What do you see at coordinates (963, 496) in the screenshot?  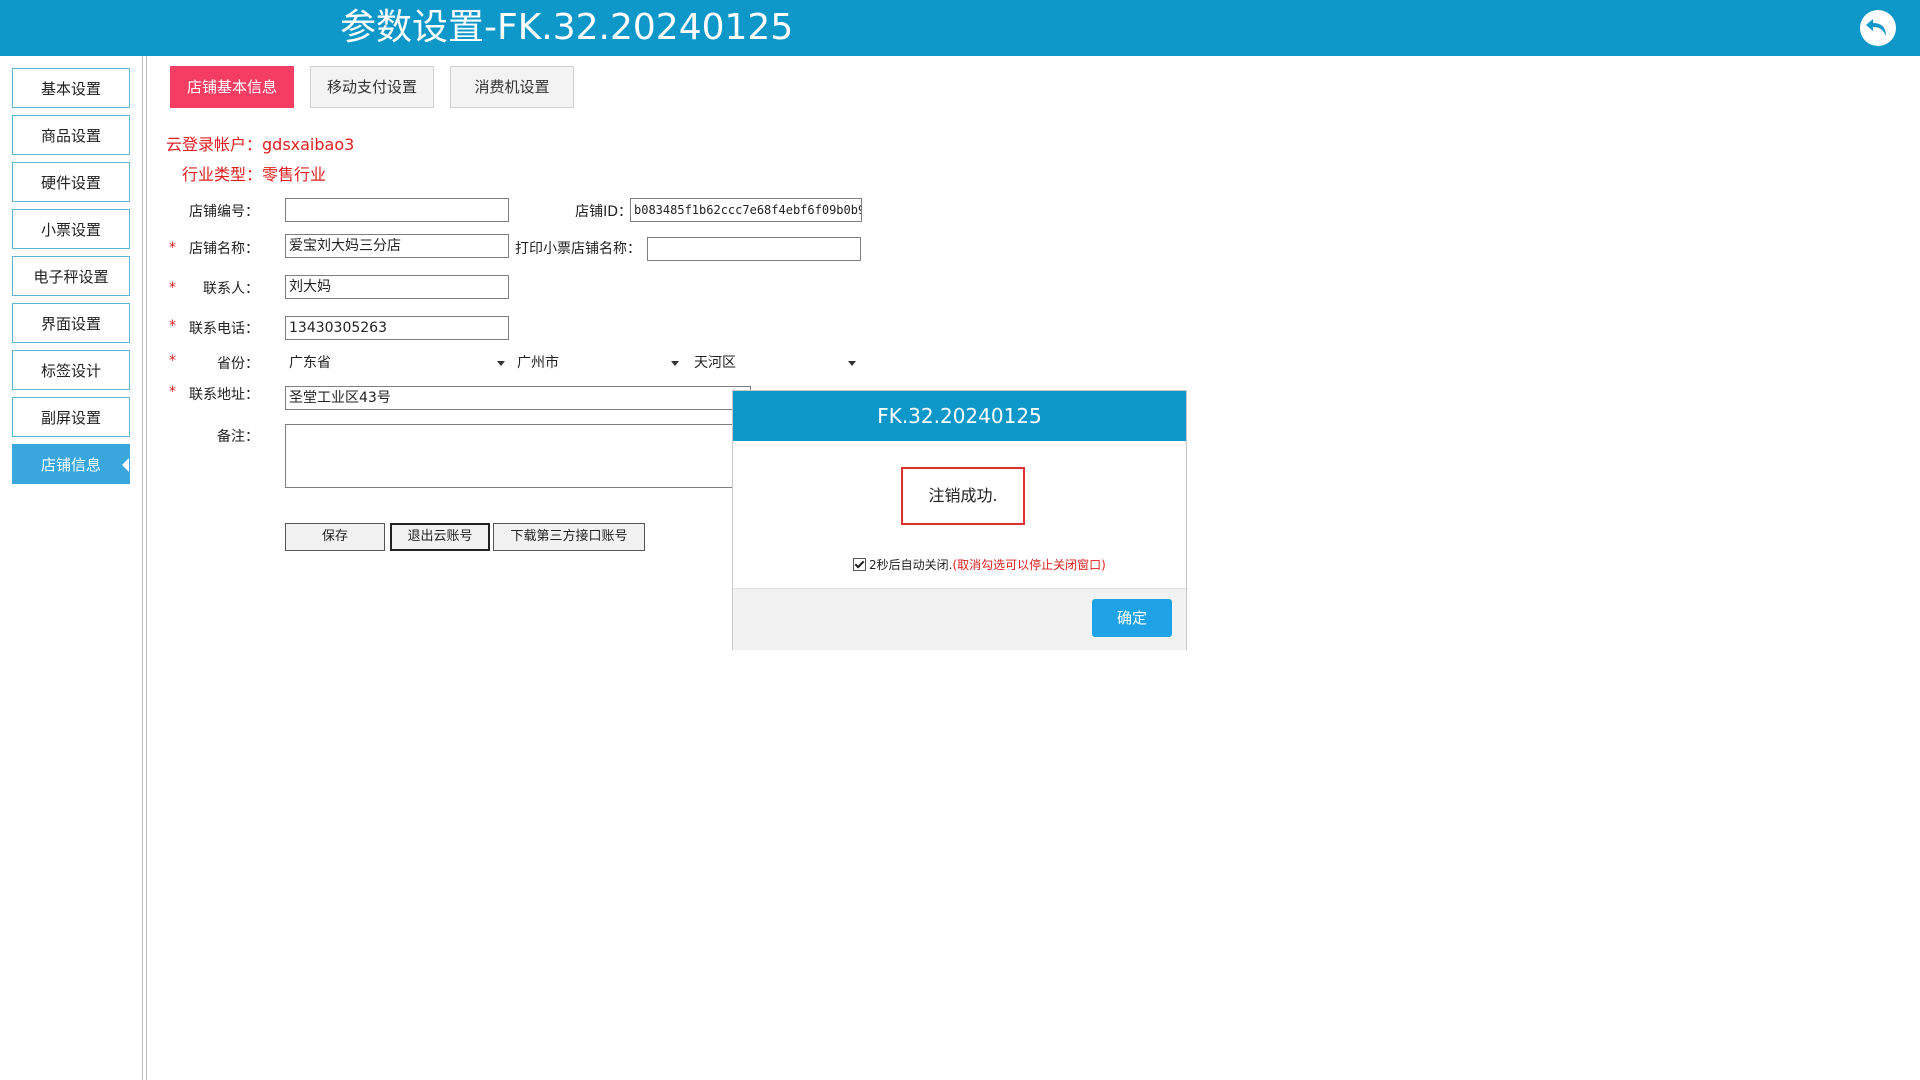 I see `dialog-message: 注销成功.` at bounding box center [963, 496].